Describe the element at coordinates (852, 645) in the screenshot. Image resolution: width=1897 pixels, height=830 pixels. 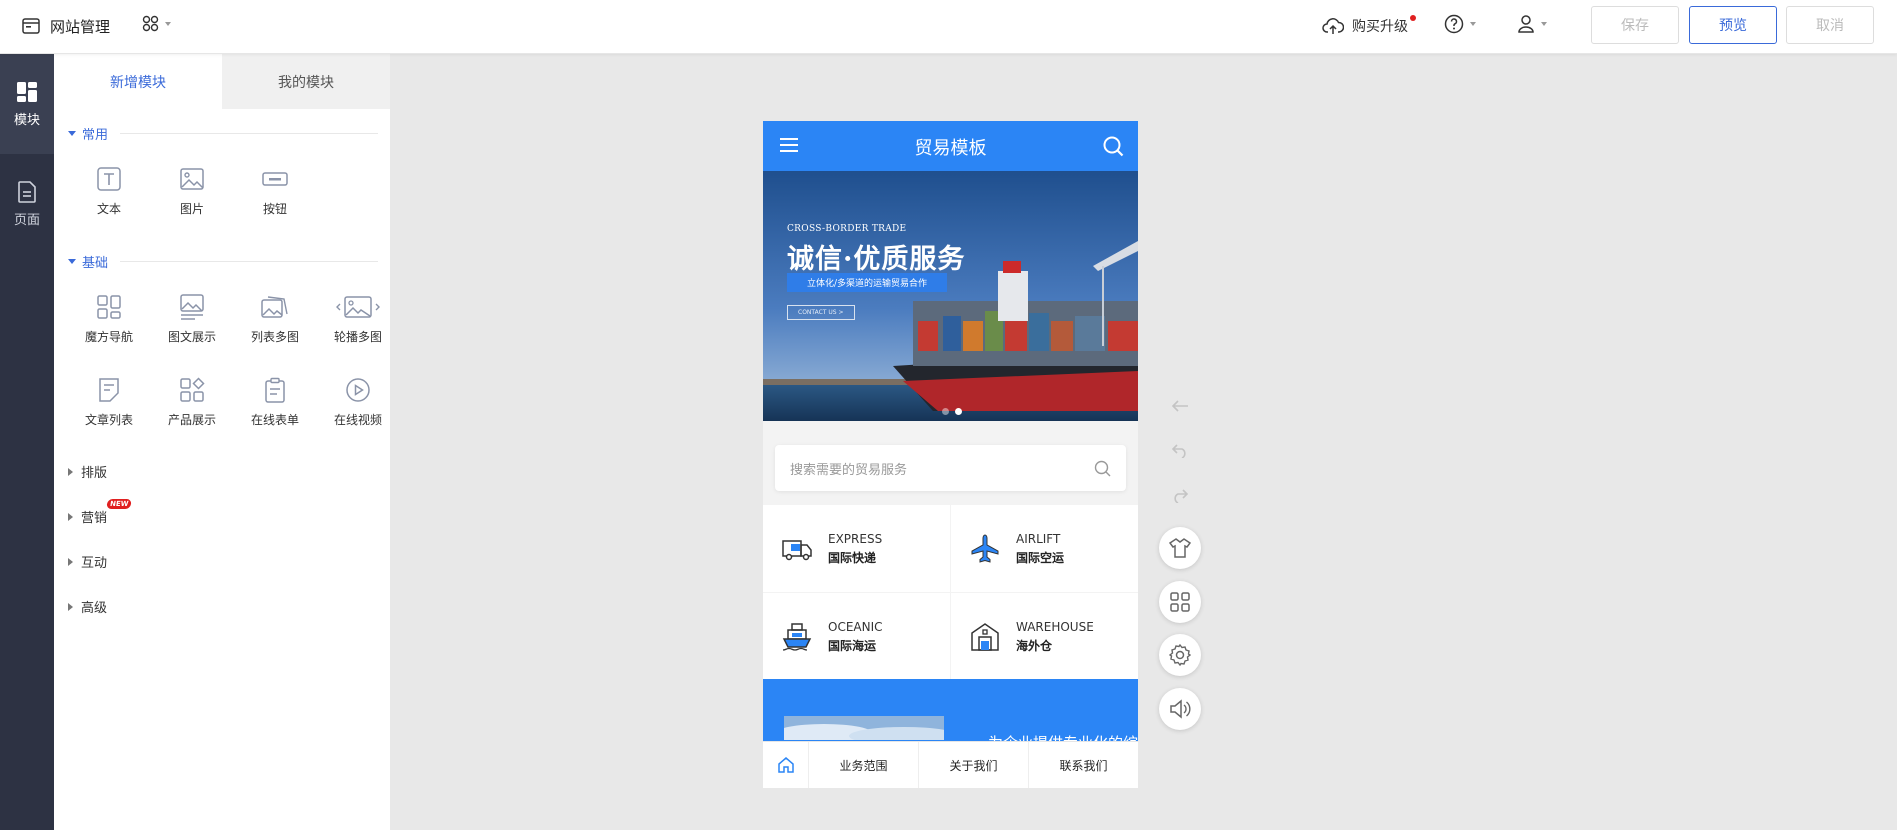
I see `service-cn: 国际海运` at that location.